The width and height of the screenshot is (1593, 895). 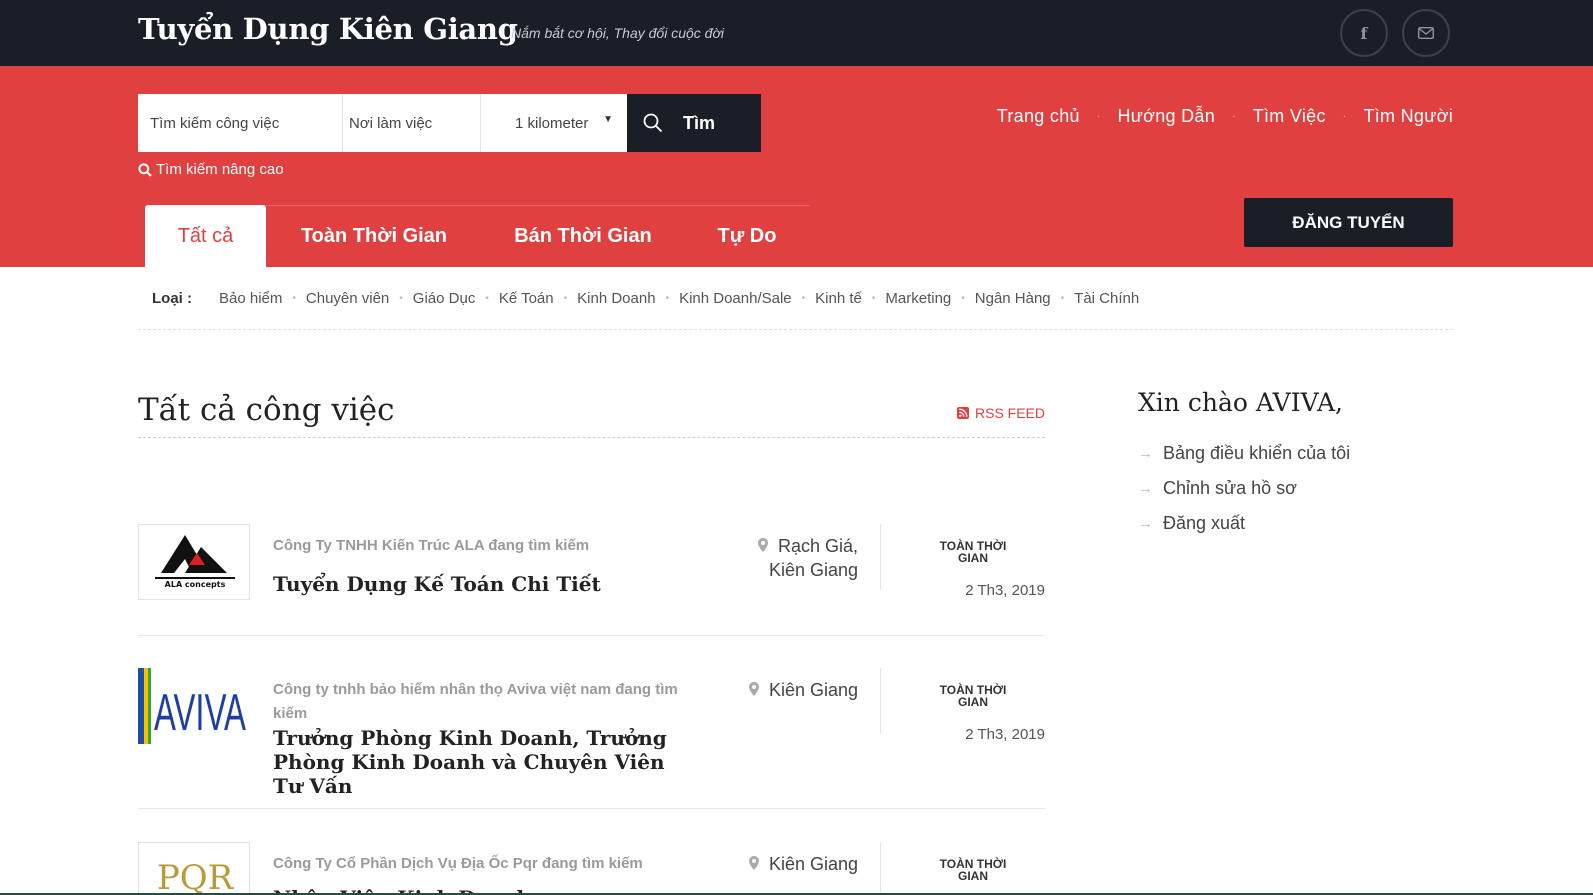 What do you see at coordinates (412, 123) in the screenshot?
I see `location-input: Nơi làm việc` at bounding box center [412, 123].